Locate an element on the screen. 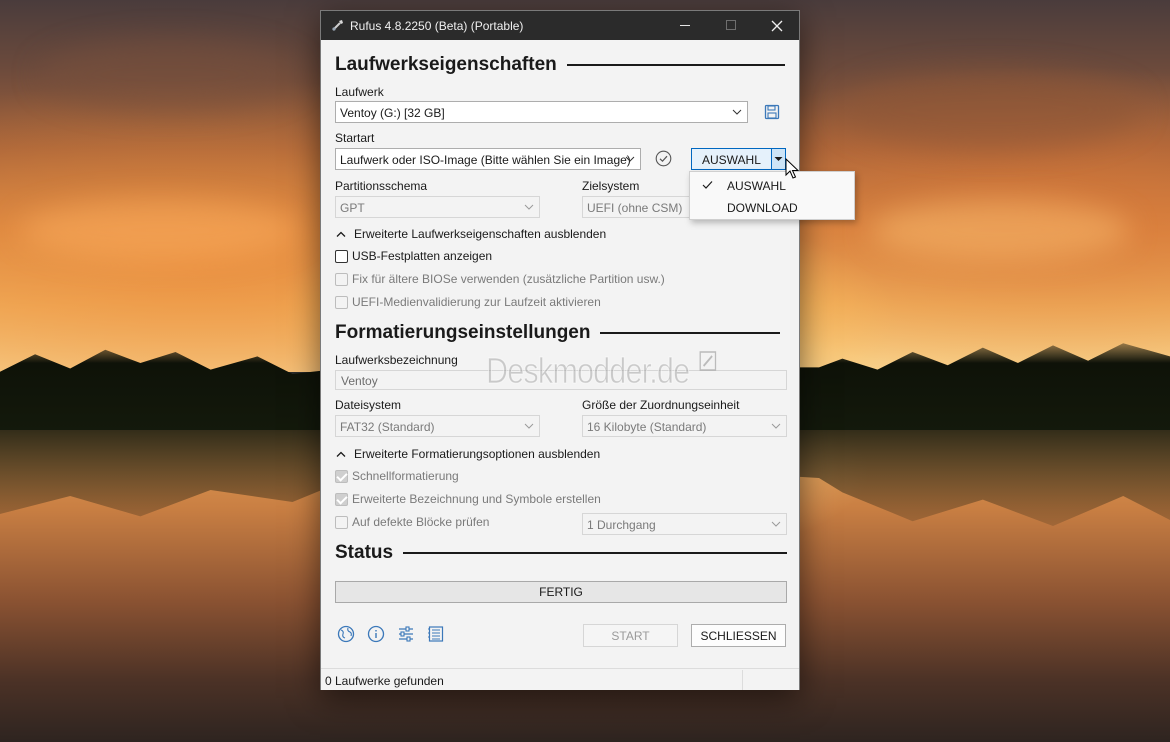  bad-blocks-checkbox is located at coordinates (341, 522).